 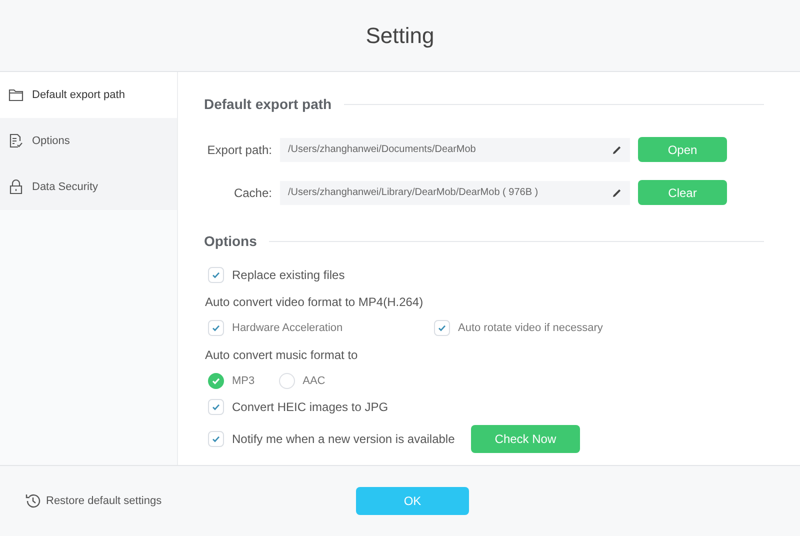 I want to click on sidebar-item: Data Security, so click(x=88, y=187).